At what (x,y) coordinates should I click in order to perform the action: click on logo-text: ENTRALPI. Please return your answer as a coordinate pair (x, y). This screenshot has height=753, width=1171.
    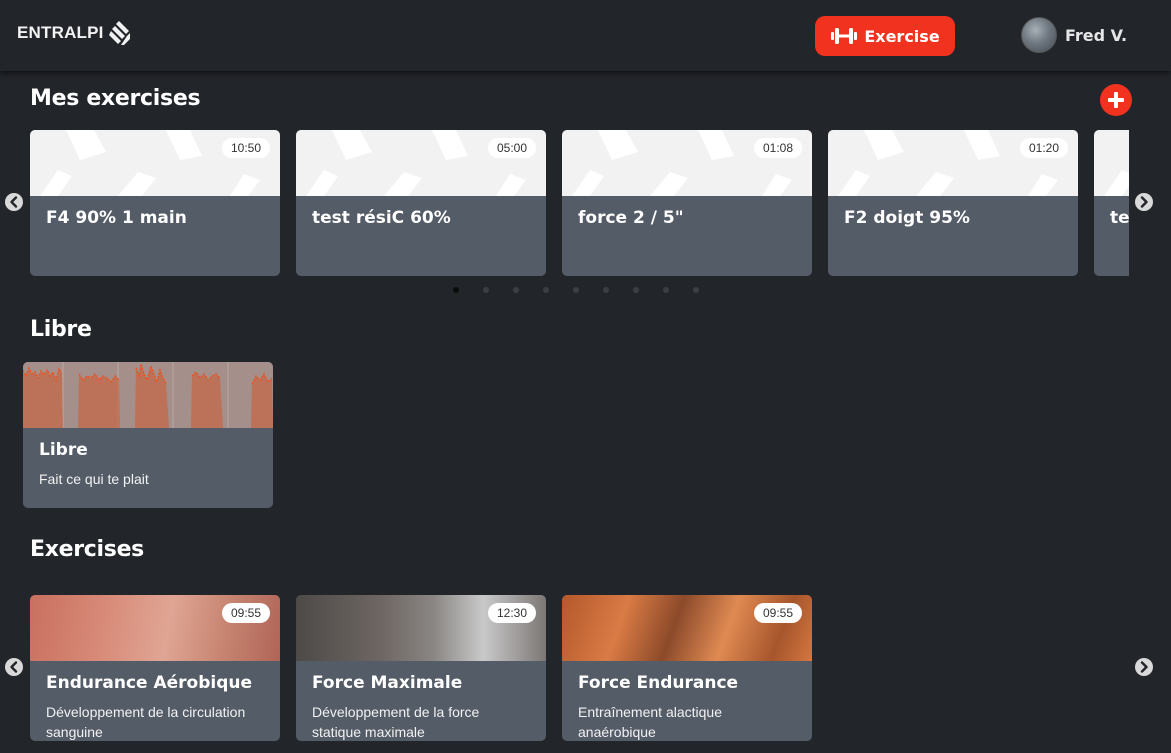
    Looking at the image, I should click on (60, 32).